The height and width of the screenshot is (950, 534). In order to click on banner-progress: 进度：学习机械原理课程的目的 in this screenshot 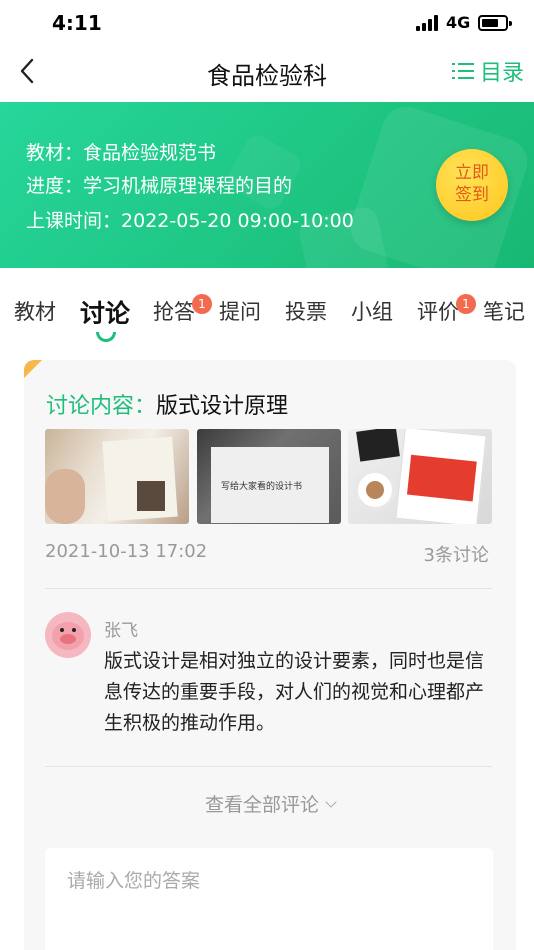, I will do `click(159, 184)`.